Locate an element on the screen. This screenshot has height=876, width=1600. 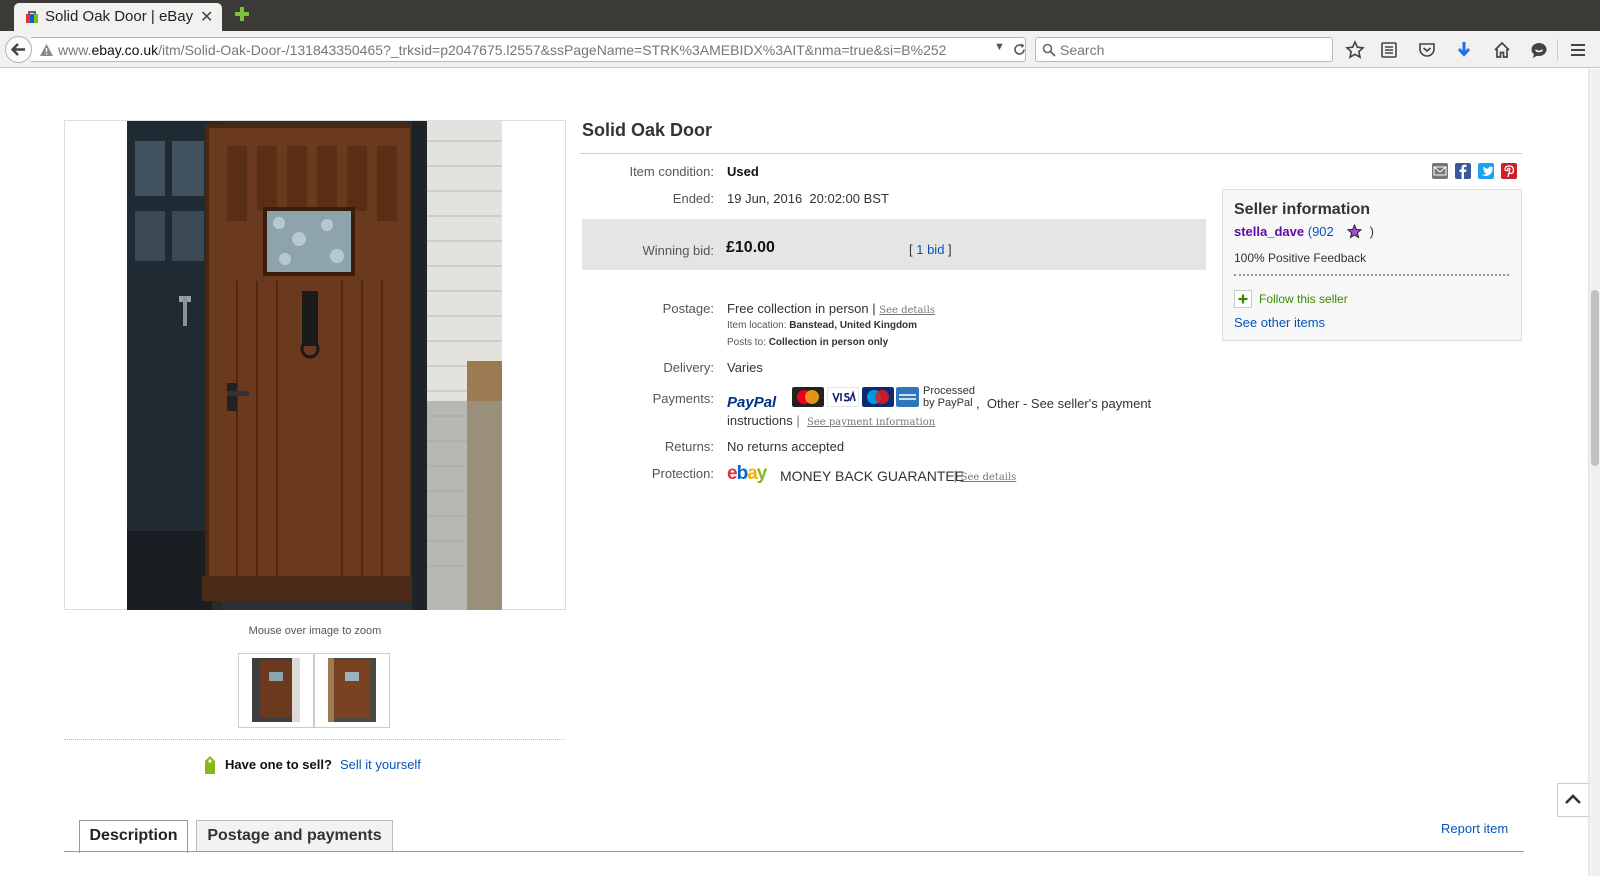
postage-see-details-link: See details is located at coordinates (907, 310).